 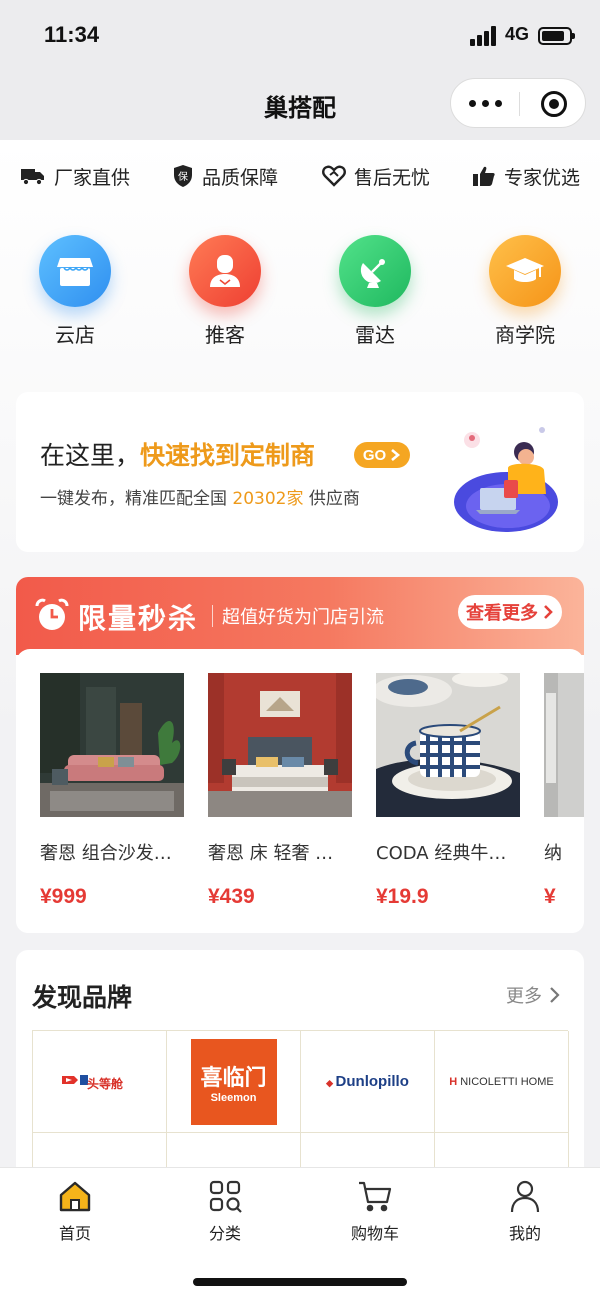 What do you see at coordinates (525, 335) in the screenshot?
I see `quick-link-label: 商学院` at bounding box center [525, 335].